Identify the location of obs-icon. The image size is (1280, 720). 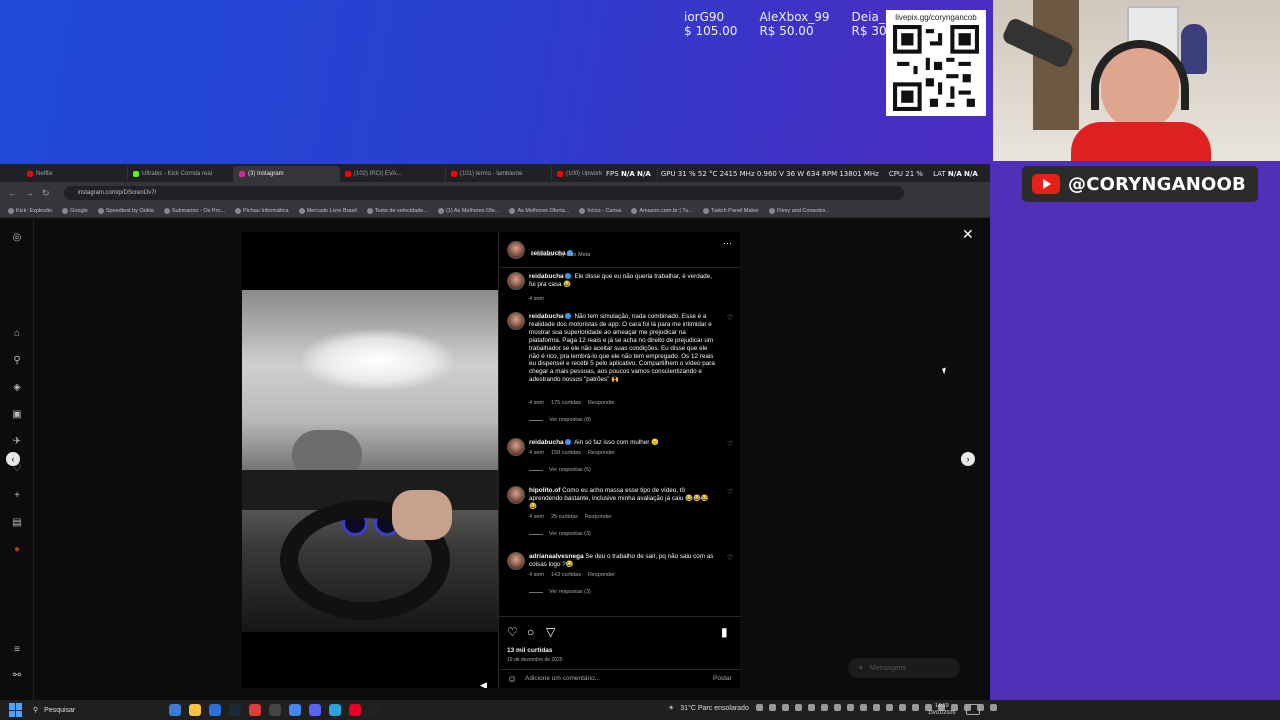
(275, 710).